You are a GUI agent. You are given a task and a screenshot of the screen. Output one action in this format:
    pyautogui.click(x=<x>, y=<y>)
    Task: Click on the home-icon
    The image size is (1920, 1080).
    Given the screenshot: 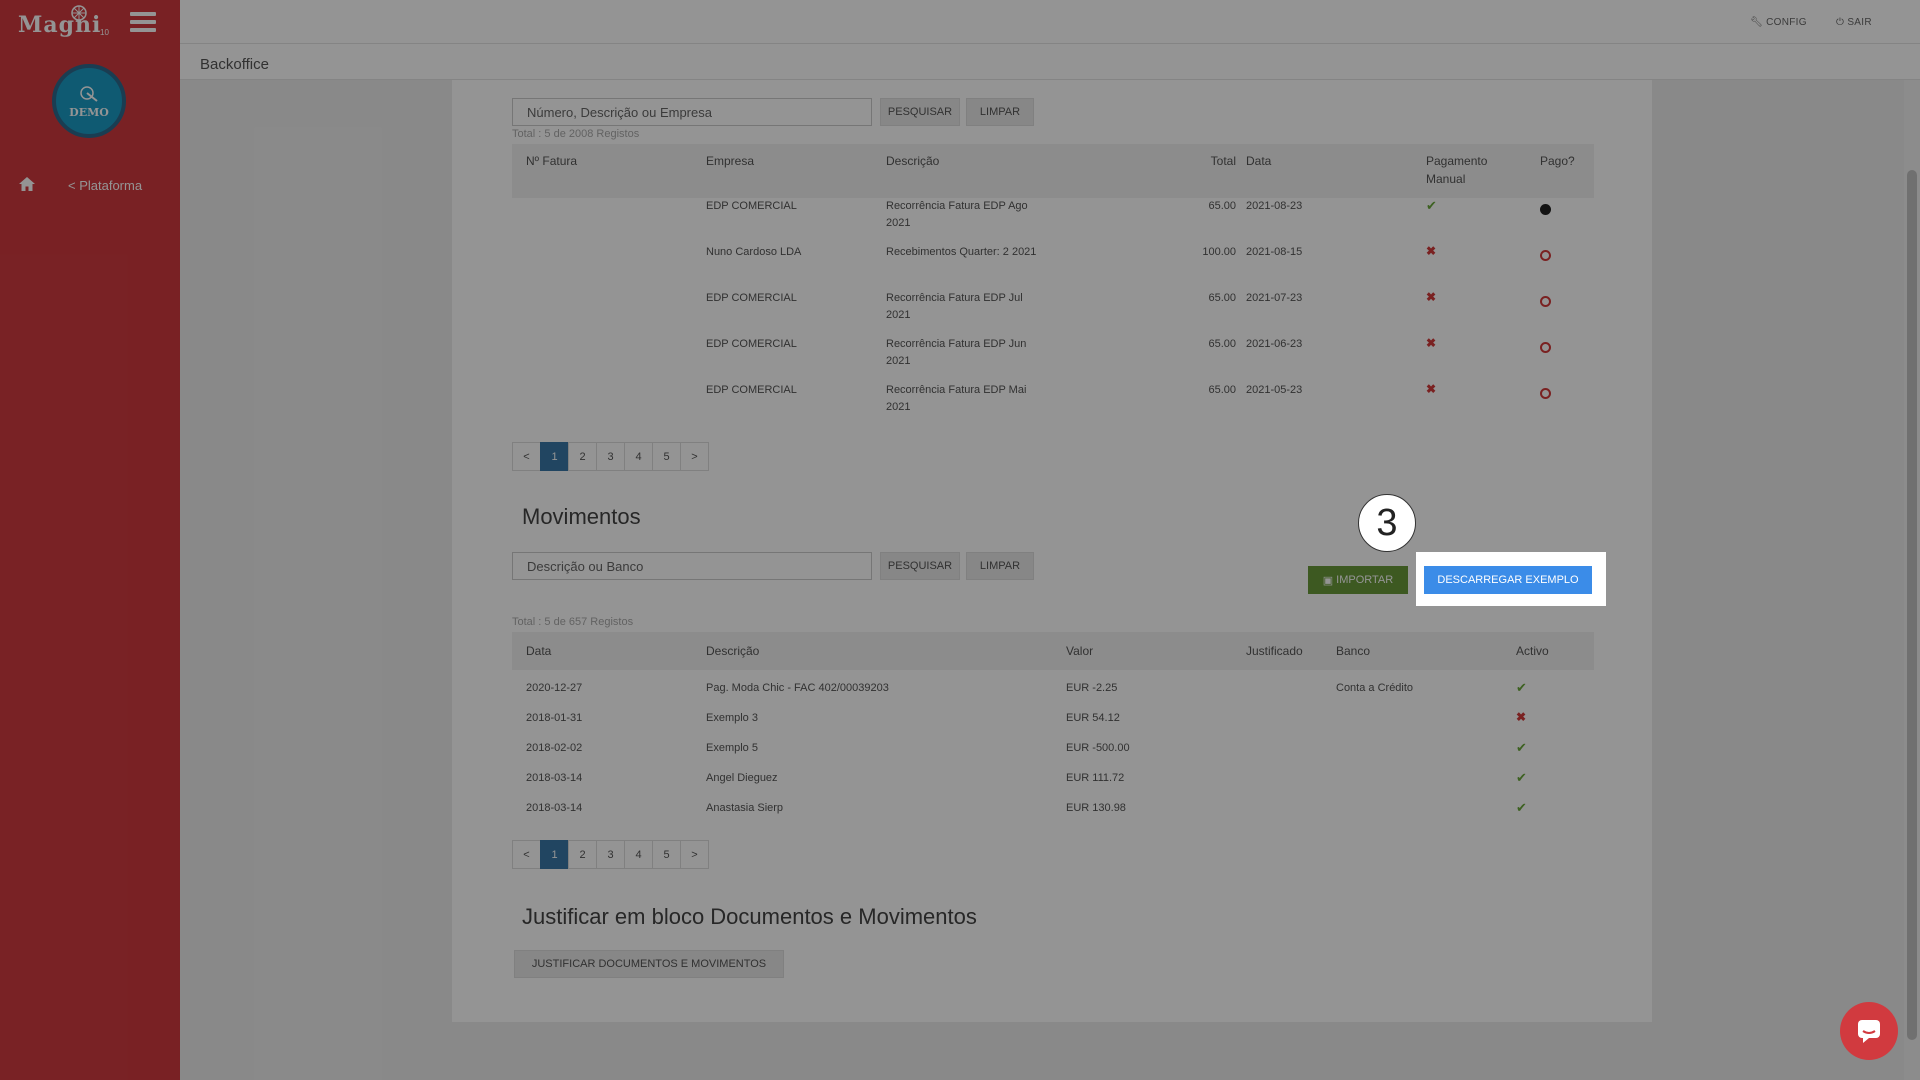 What is the action you would take?
    pyautogui.click(x=27, y=184)
    